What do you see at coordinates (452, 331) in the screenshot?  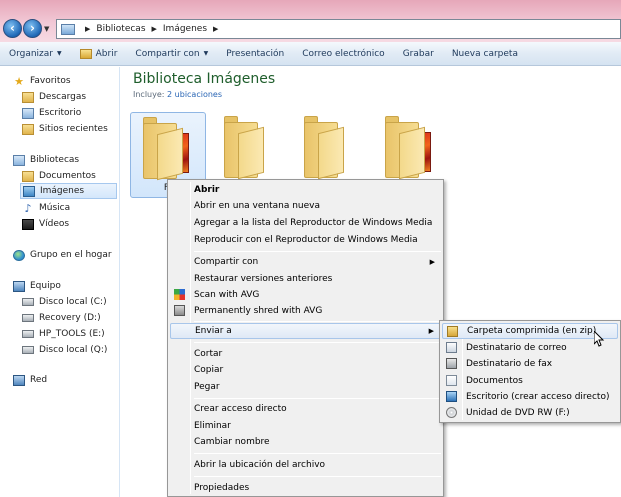 I see `zip-folder-icon` at bounding box center [452, 331].